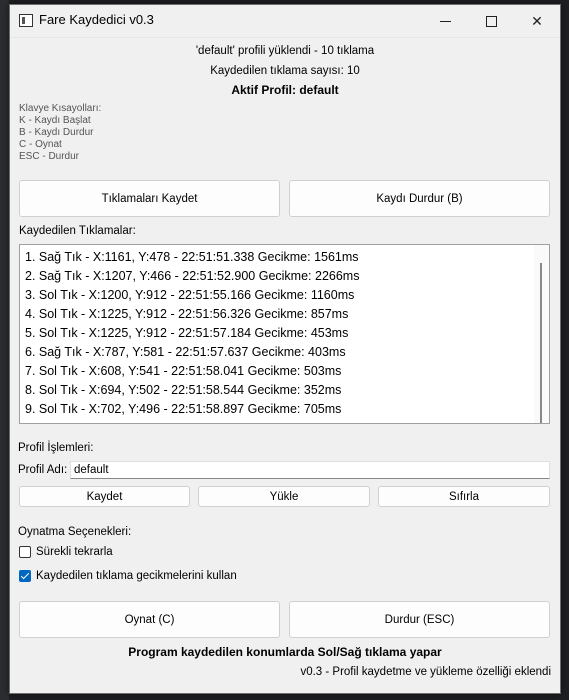 The height and width of the screenshot is (700, 569). Describe the element at coordinates (77, 231) in the screenshot. I see `clicks-list-title: Kaydedilen Tıklamalar:` at that location.